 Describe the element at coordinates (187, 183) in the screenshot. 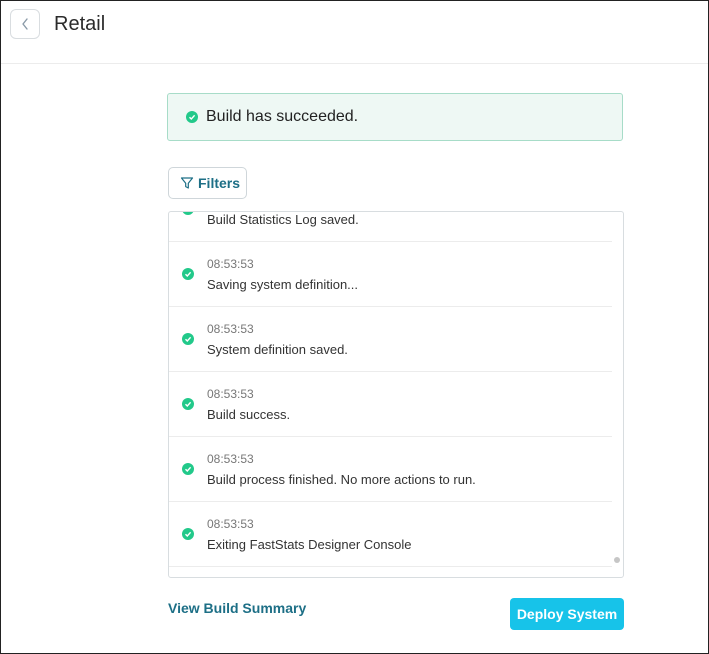

I see `filter-icon` at that location.